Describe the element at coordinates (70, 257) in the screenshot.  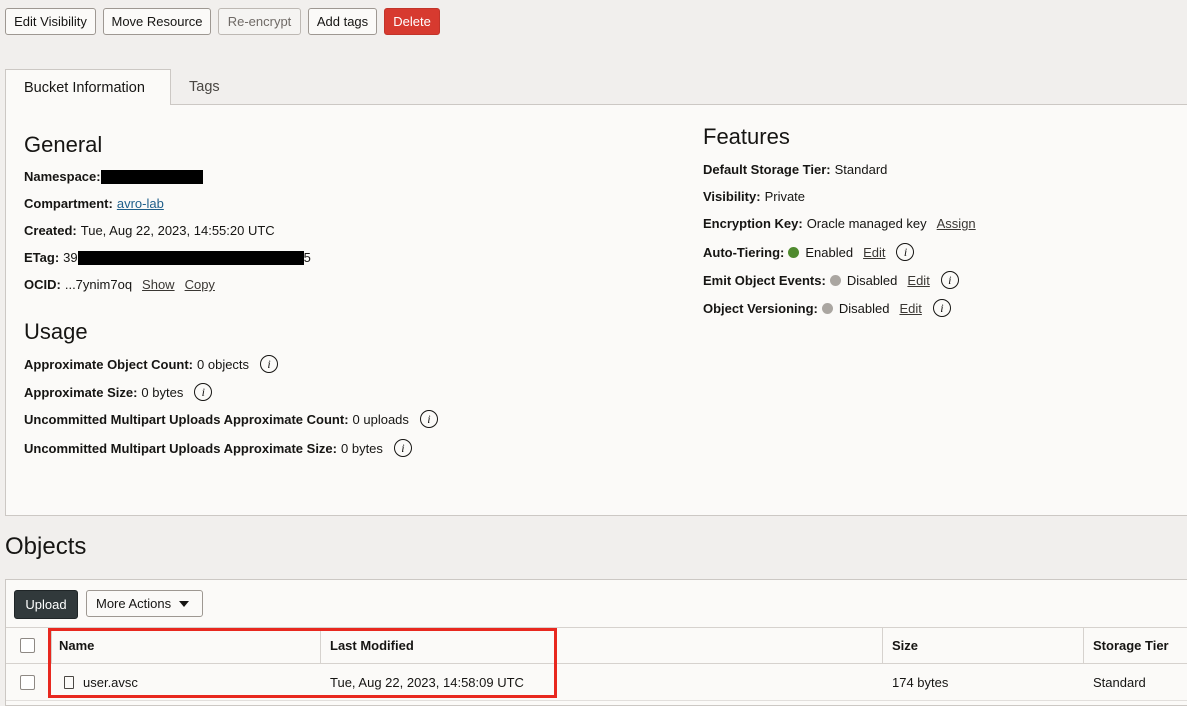
I see `etag-prefix: 39` at that location.